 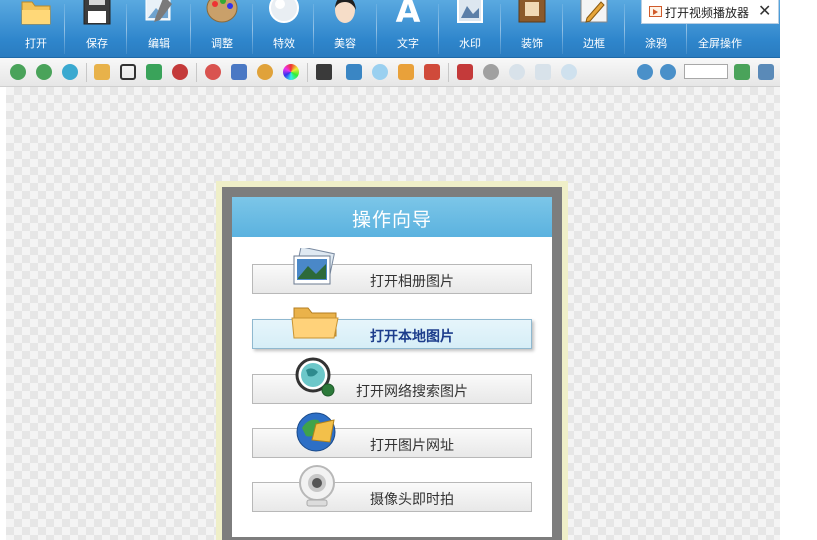 What do you see at coordinates (532, 43) in the screenshot?
I see `ribbon-decorate-label: 装饰` at bounding box center [532, 43].